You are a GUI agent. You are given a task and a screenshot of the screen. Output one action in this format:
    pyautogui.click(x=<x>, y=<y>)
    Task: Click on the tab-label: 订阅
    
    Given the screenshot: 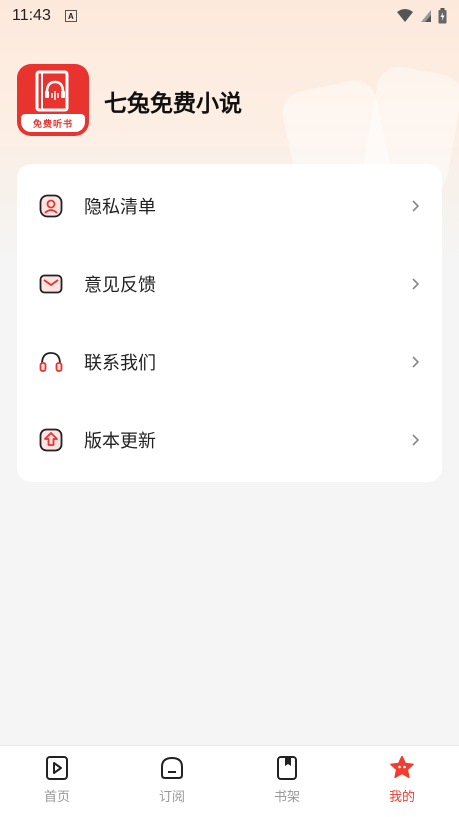 What is the action you would take?
    pyautogui.click(x=171, y=797)
    